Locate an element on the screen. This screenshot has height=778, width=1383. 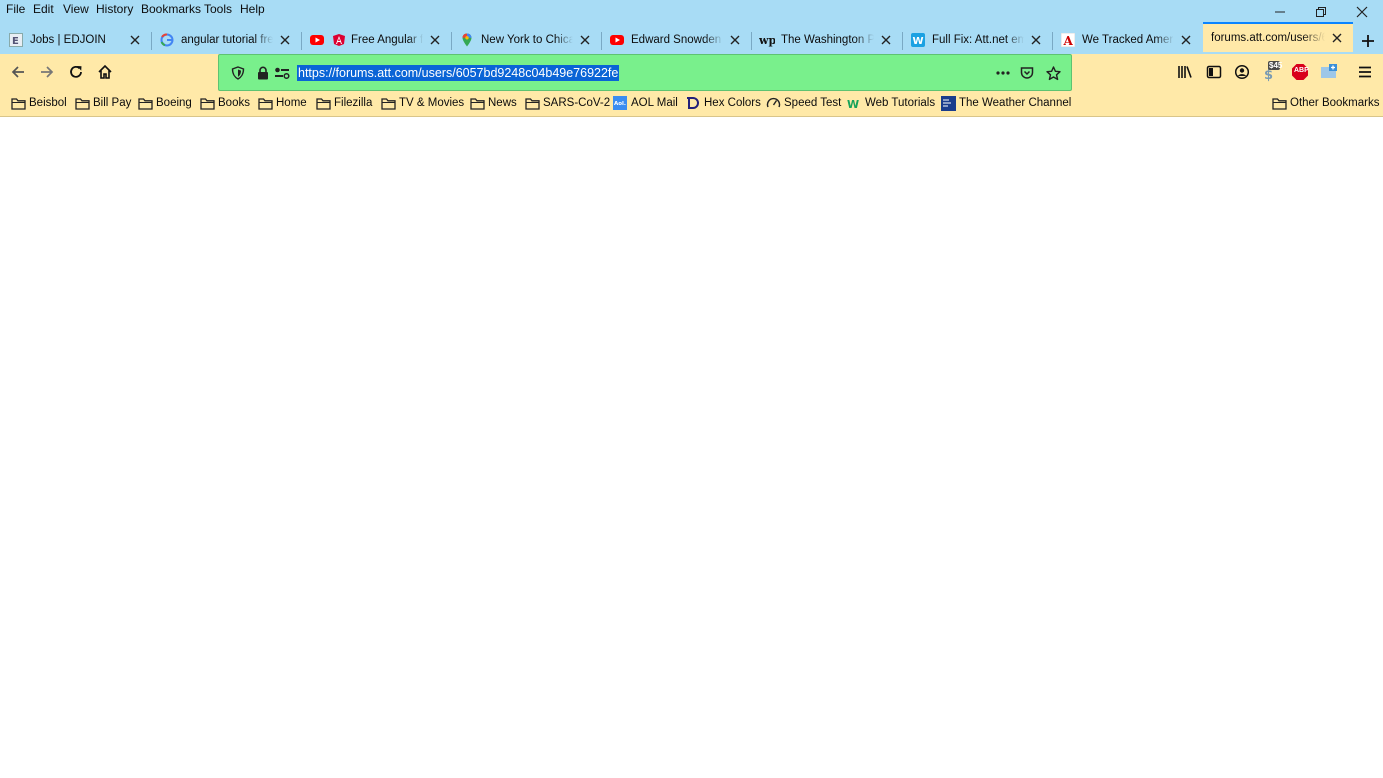
menu-view: View is located at coordinates (76, 9).